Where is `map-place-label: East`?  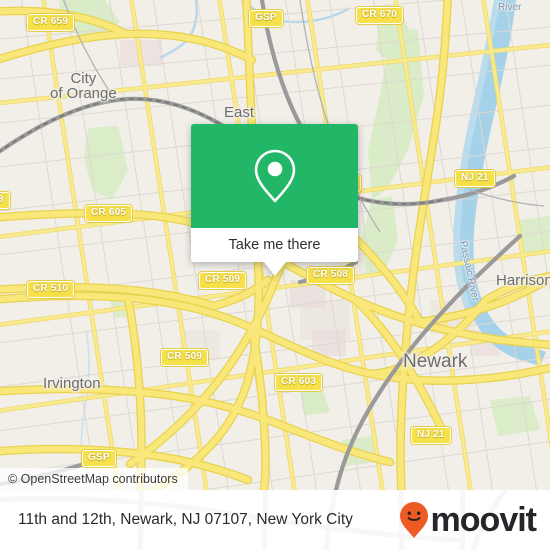
map-place-label: East is located at coordinates (239, 112).